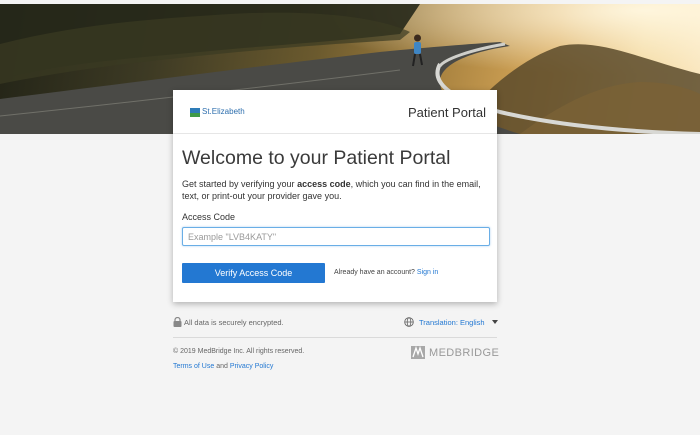  What do you see at coordinates (234, 322) in the screenshot?
I see `secure-text: All data is securely encrypted.` at bounding box center [234, 322].